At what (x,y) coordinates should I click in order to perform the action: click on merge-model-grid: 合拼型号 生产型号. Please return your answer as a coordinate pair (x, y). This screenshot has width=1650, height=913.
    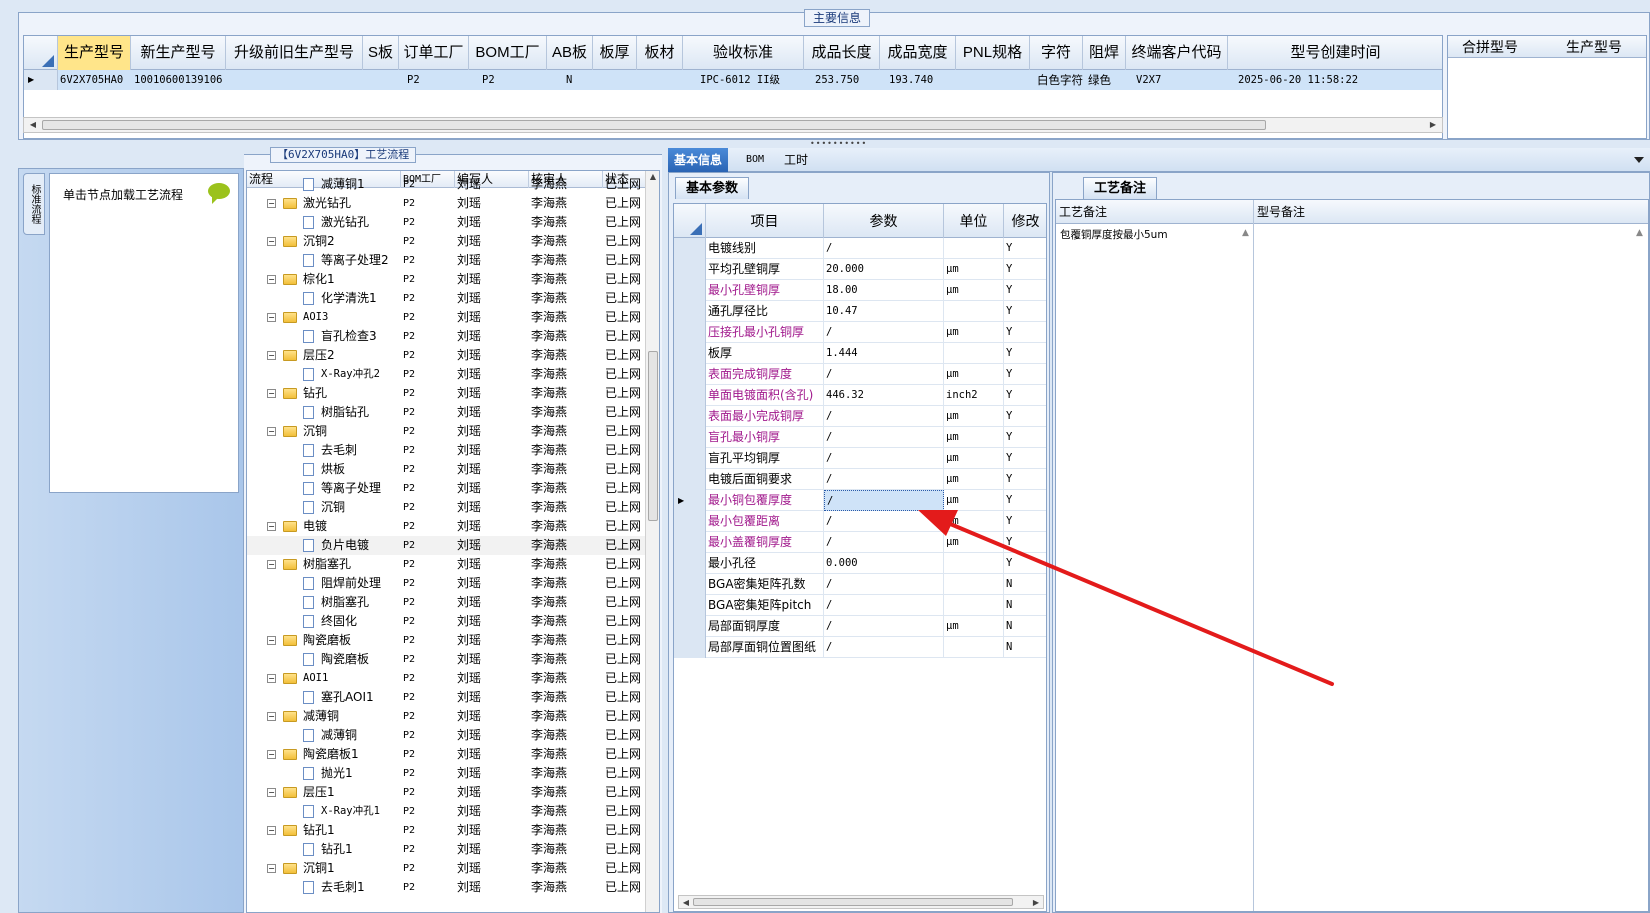
    Looking at the image, I should click on (1547, 87).